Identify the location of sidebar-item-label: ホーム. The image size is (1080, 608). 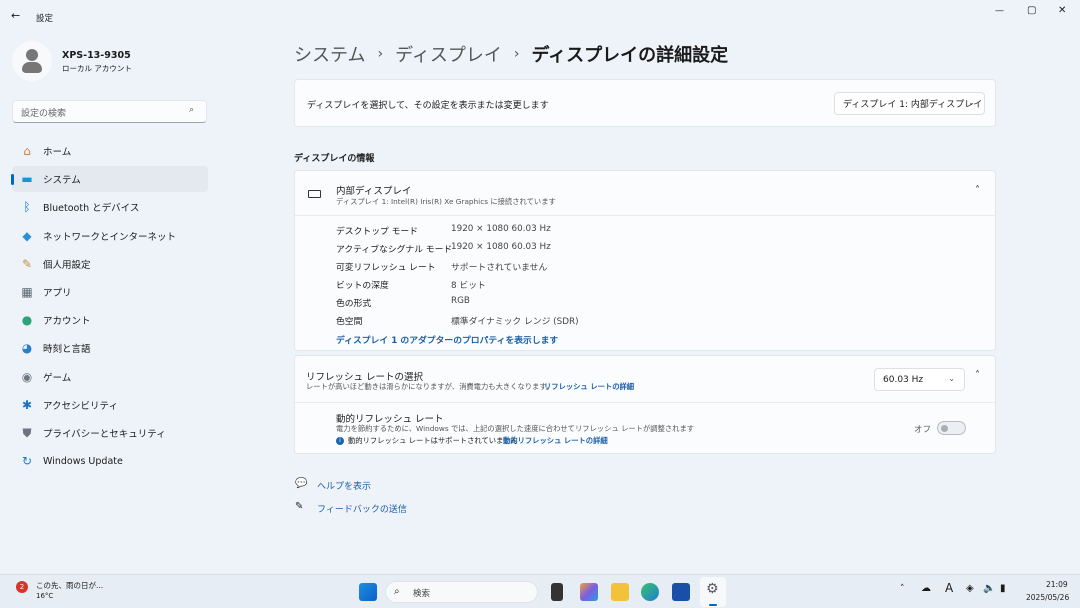
(57, 152).